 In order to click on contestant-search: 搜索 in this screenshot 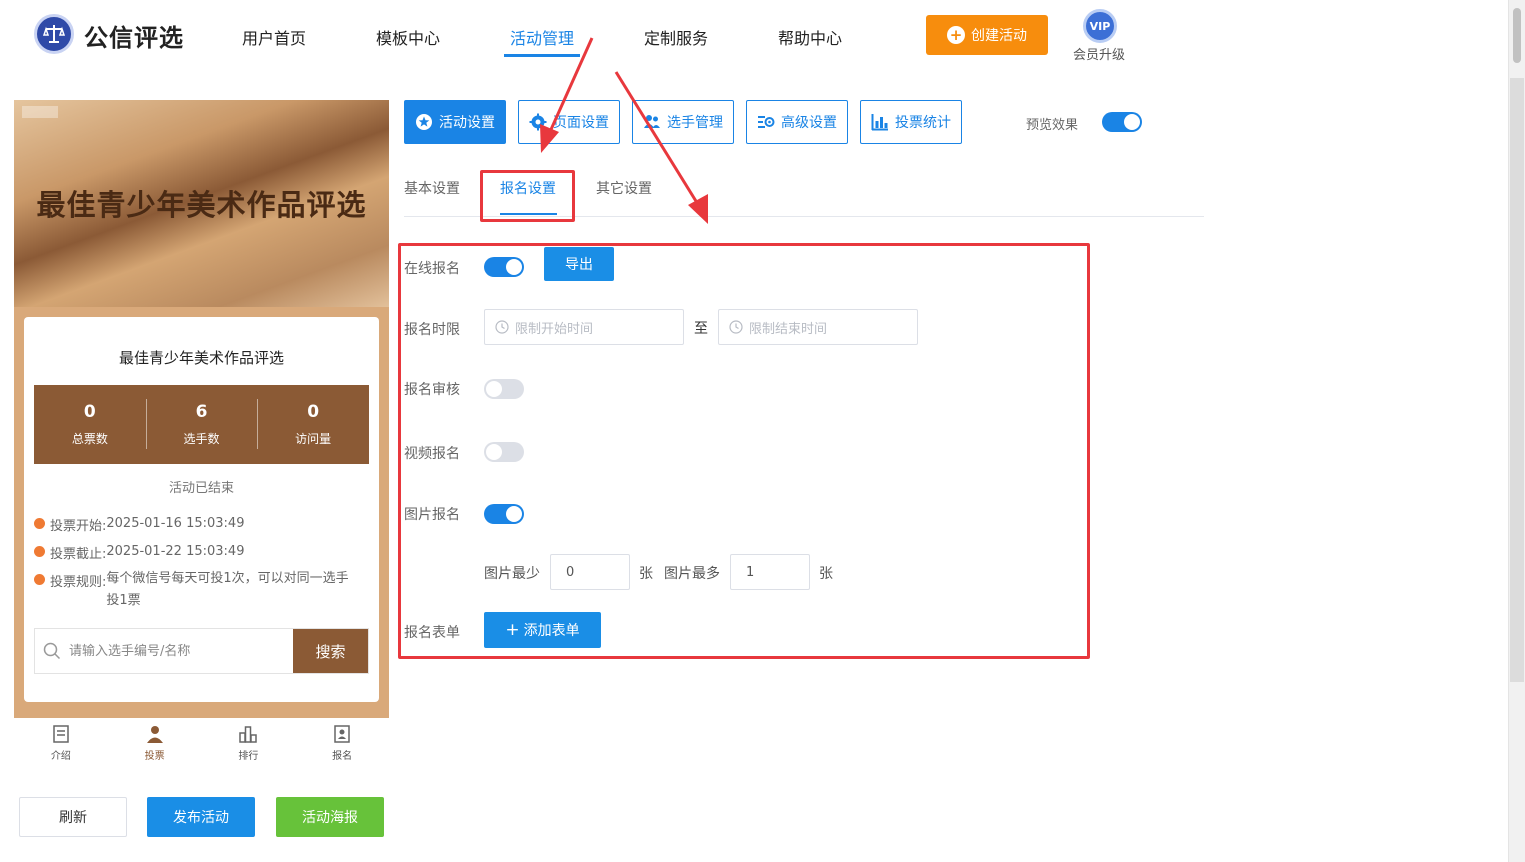, I will do `click(201, 651)`.